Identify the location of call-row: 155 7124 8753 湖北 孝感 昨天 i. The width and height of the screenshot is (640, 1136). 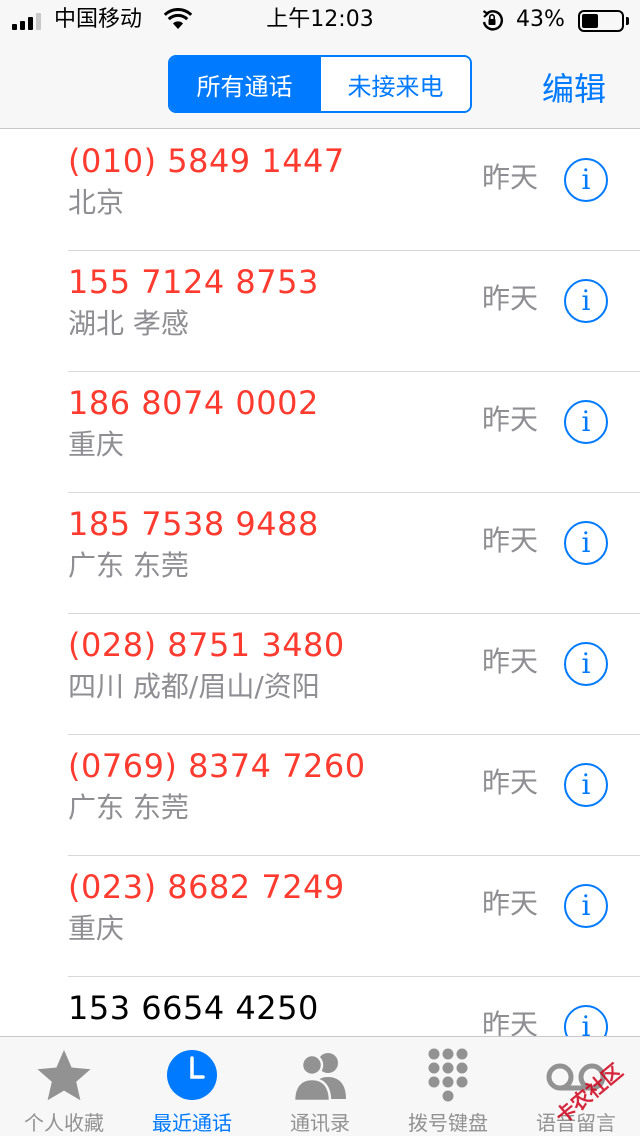
(354, 311).